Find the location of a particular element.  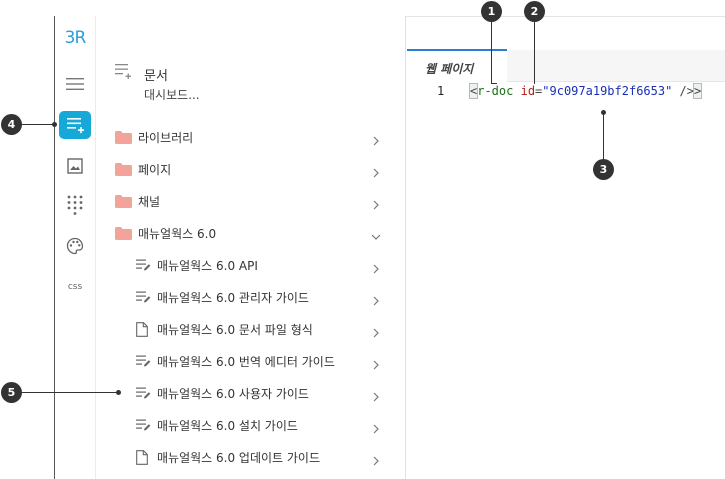

document-list-icon is located at coordinates (123, 73).